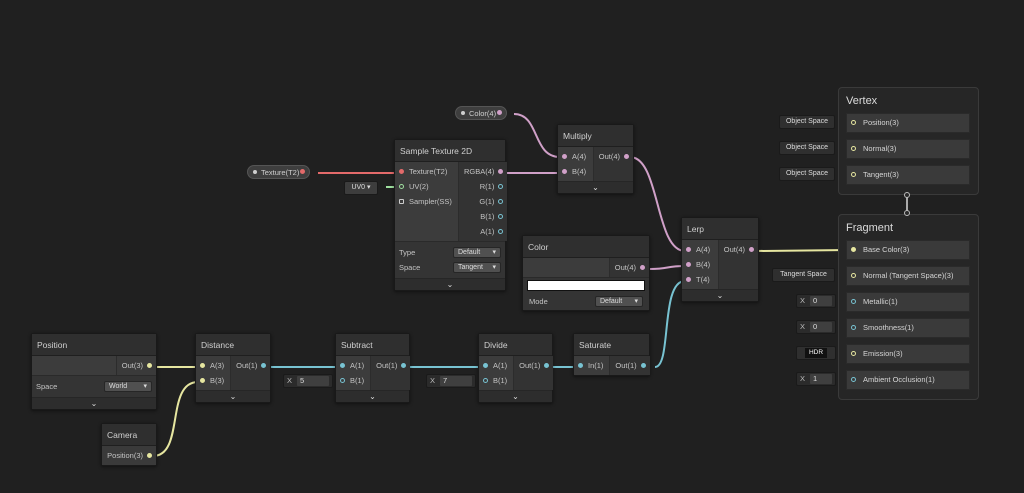 The image size is (1024, 493). What do you see at coordinates (175, 419) in the screenshot?
I see `wire-camera-to-distance-b` at bounding box center [175, 419].